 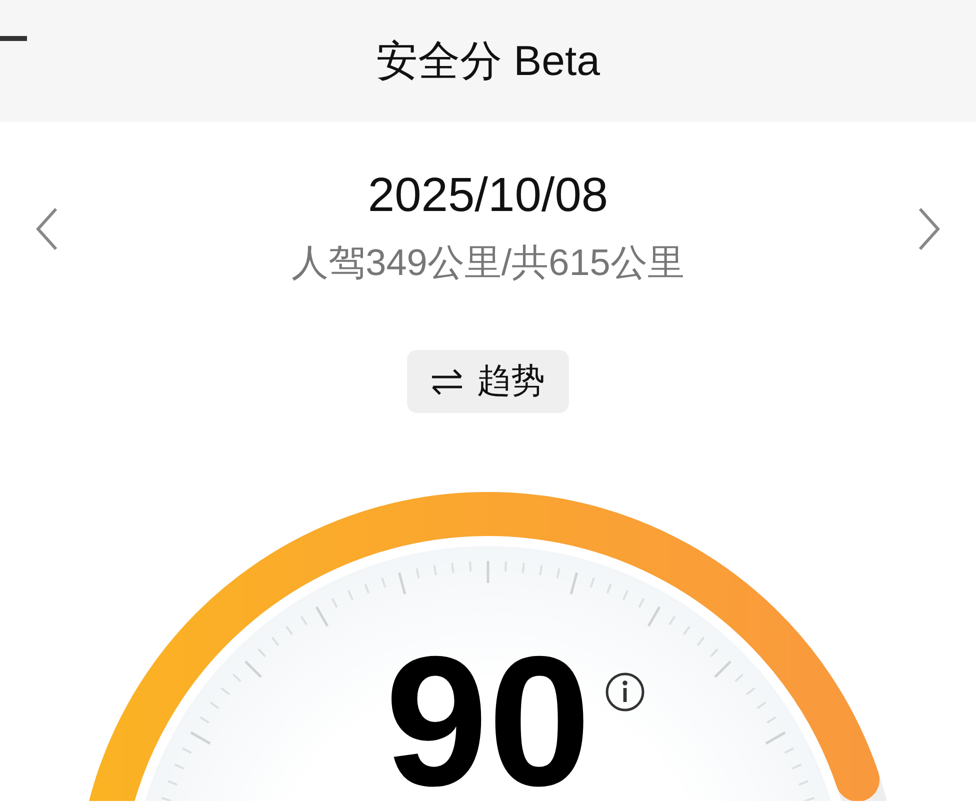 What do you see at coordinates (488, 381) in the screenshot?
I see `trend-button: 趋势` at bounding box center [488, 381].